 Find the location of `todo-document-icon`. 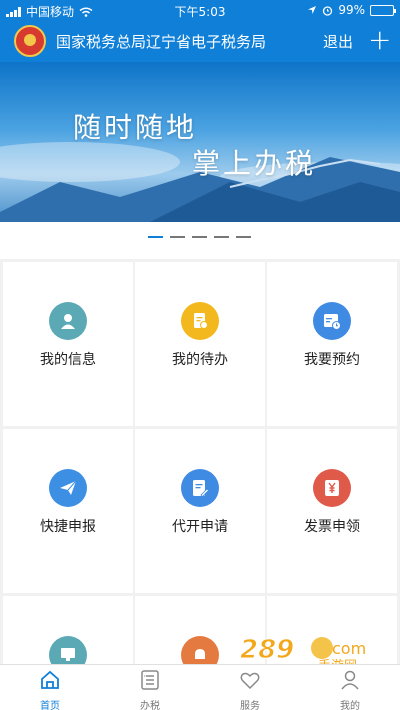

todo-document-icon is located at coordinates (200, 321).